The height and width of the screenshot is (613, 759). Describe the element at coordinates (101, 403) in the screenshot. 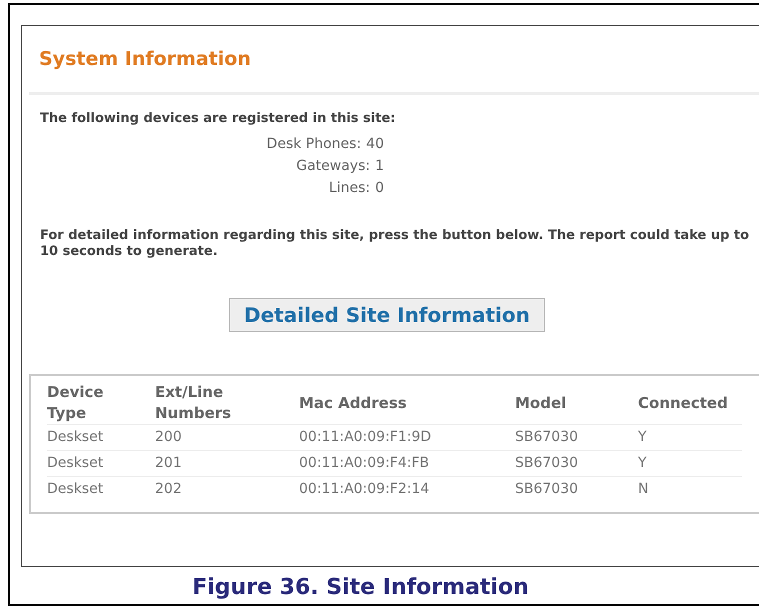

I see `column-header: Device Type` at that location.